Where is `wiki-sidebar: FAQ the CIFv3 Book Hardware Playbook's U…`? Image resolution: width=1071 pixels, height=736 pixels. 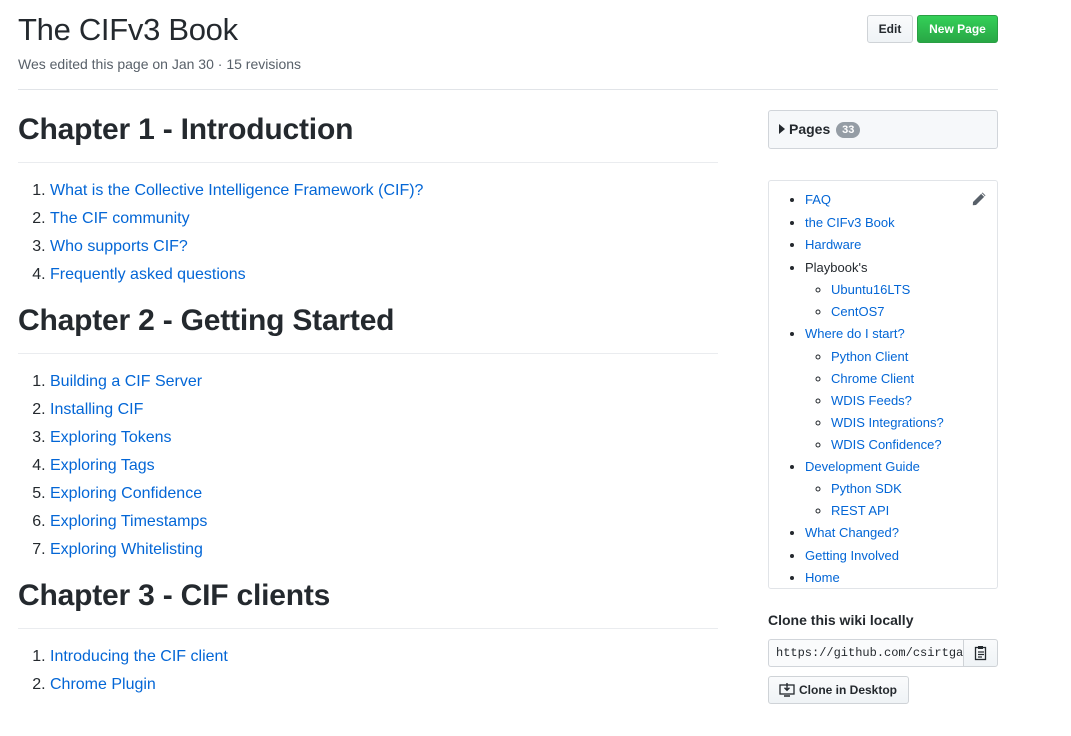
wiki-sidebar: FAQ the CIFv3 Book Hardware Playbook's U… is located at coordinates (883, 384).